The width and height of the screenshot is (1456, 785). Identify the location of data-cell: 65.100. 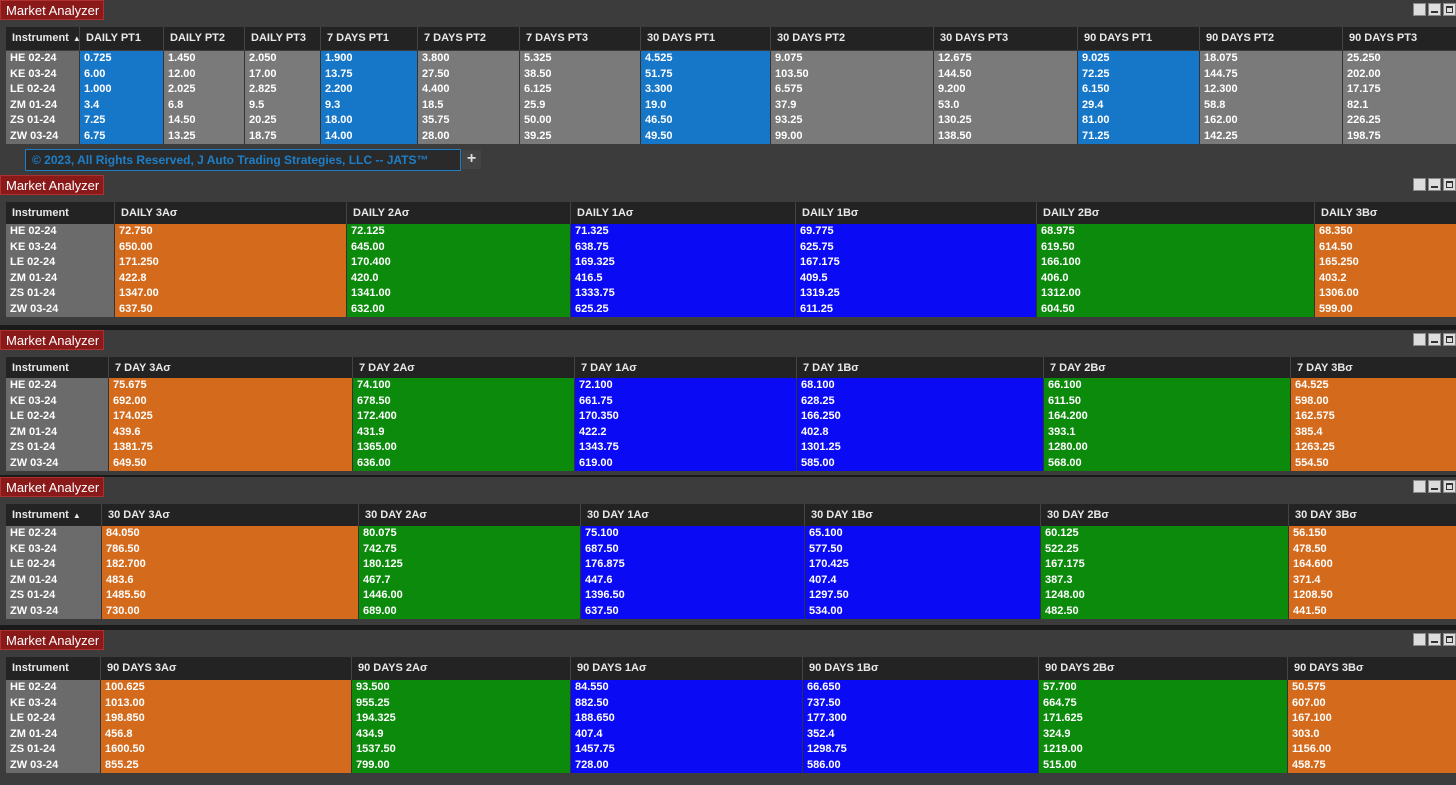
(922, 534).